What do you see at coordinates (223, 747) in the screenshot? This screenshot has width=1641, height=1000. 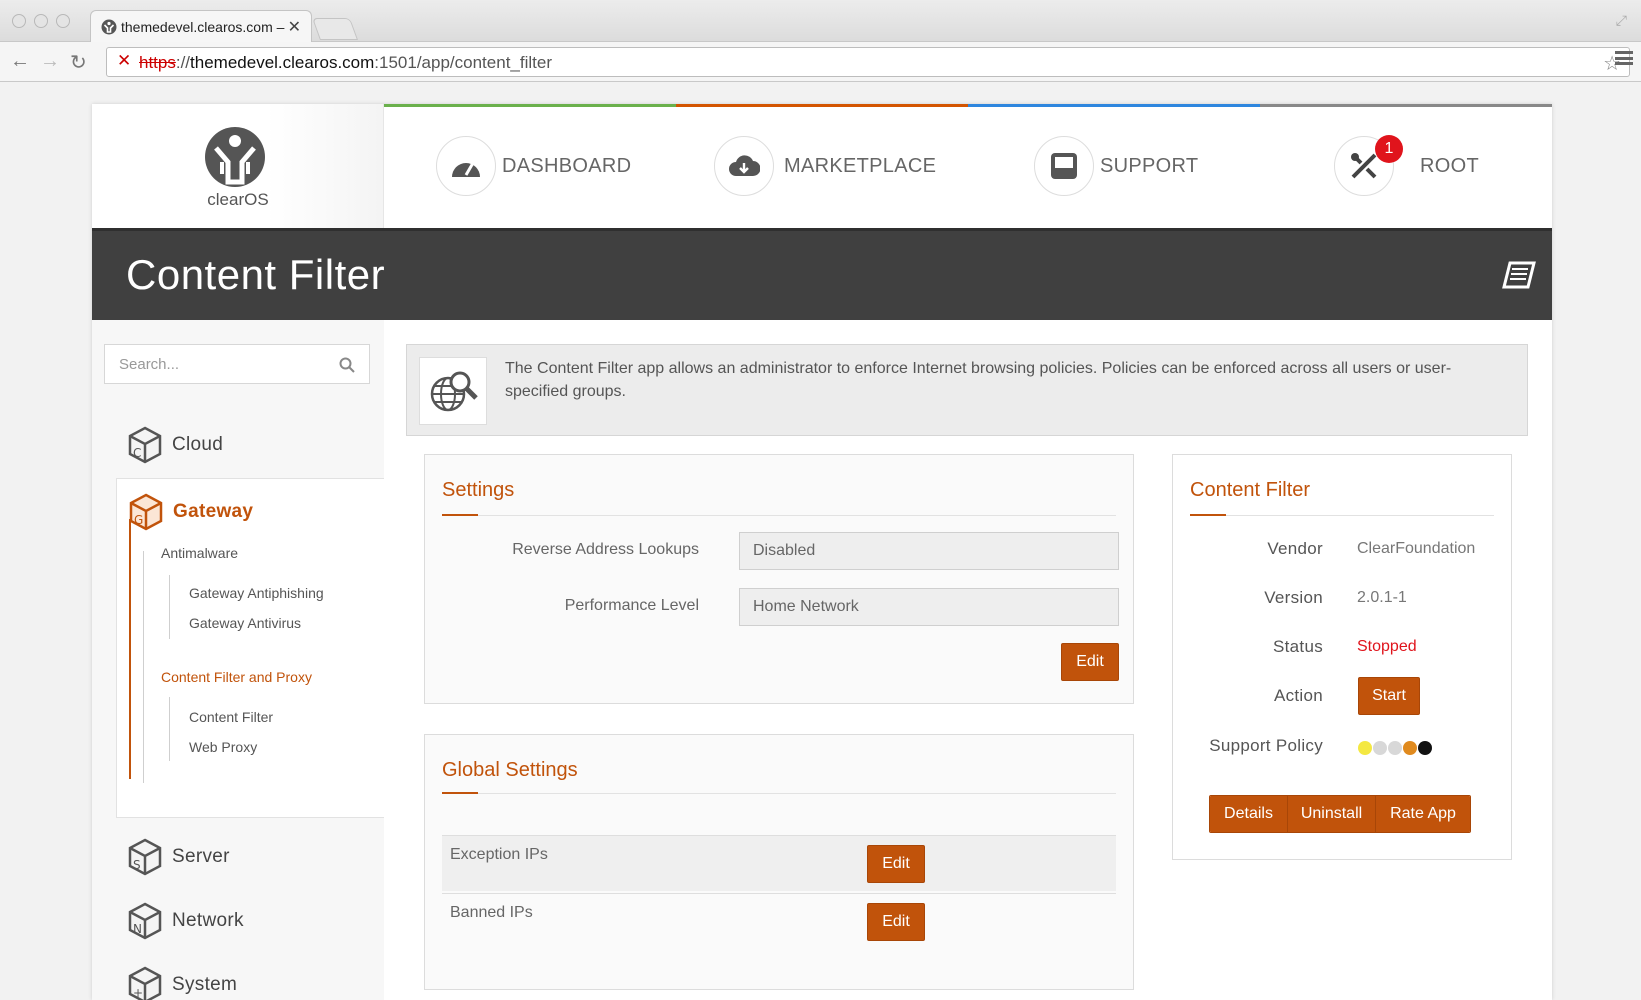 I see `sidebar-link-web-proxy: Web Proxy` at bounding box center [223, 747].